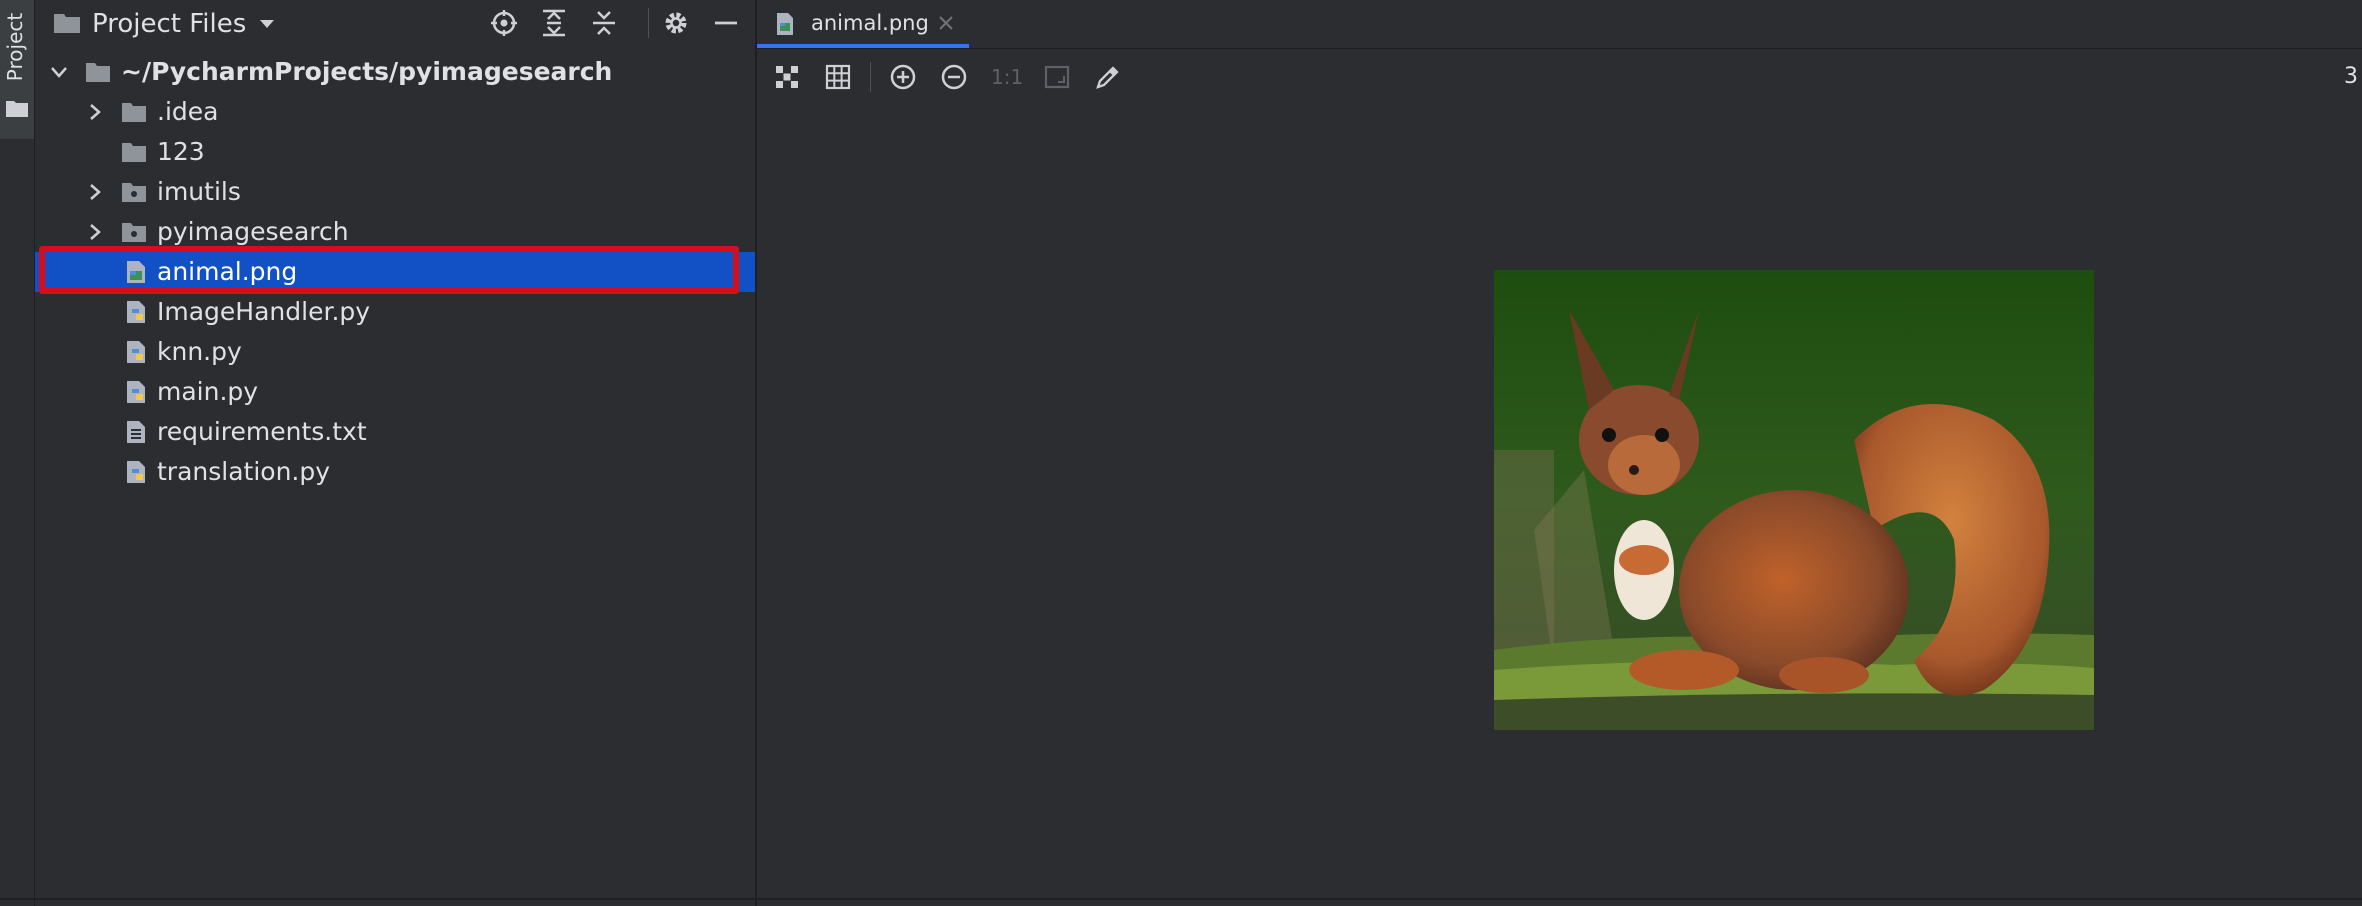 This screenshot has width=2362, height=906. What do you see at coordinates (648, 23) in the screenshot?
I see `header-separator` at bounding box center [648, 23].